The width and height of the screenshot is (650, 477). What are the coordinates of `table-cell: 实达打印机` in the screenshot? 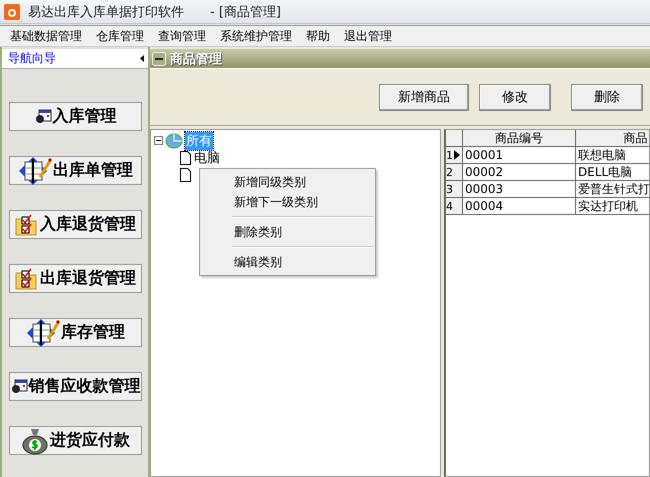 It's located at (612, 206).